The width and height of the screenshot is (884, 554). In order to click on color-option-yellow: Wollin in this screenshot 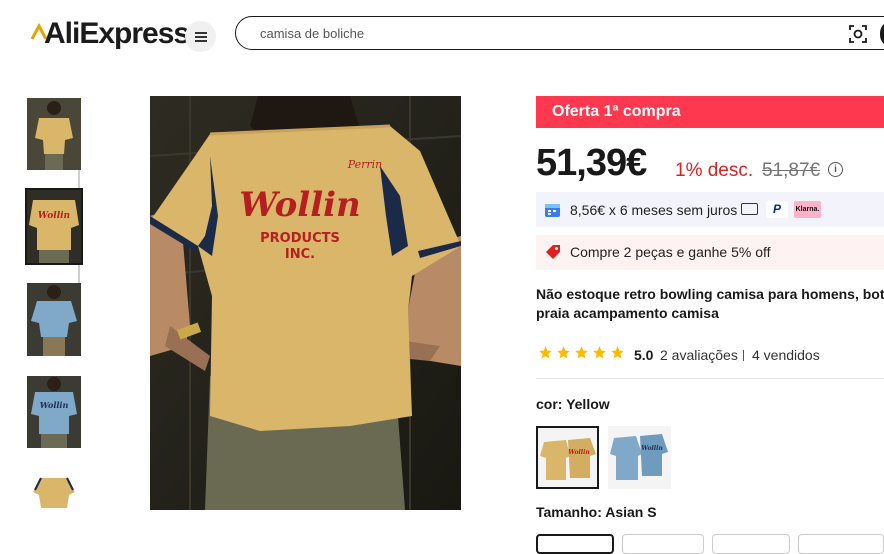, I will do `click(567, 457)`.